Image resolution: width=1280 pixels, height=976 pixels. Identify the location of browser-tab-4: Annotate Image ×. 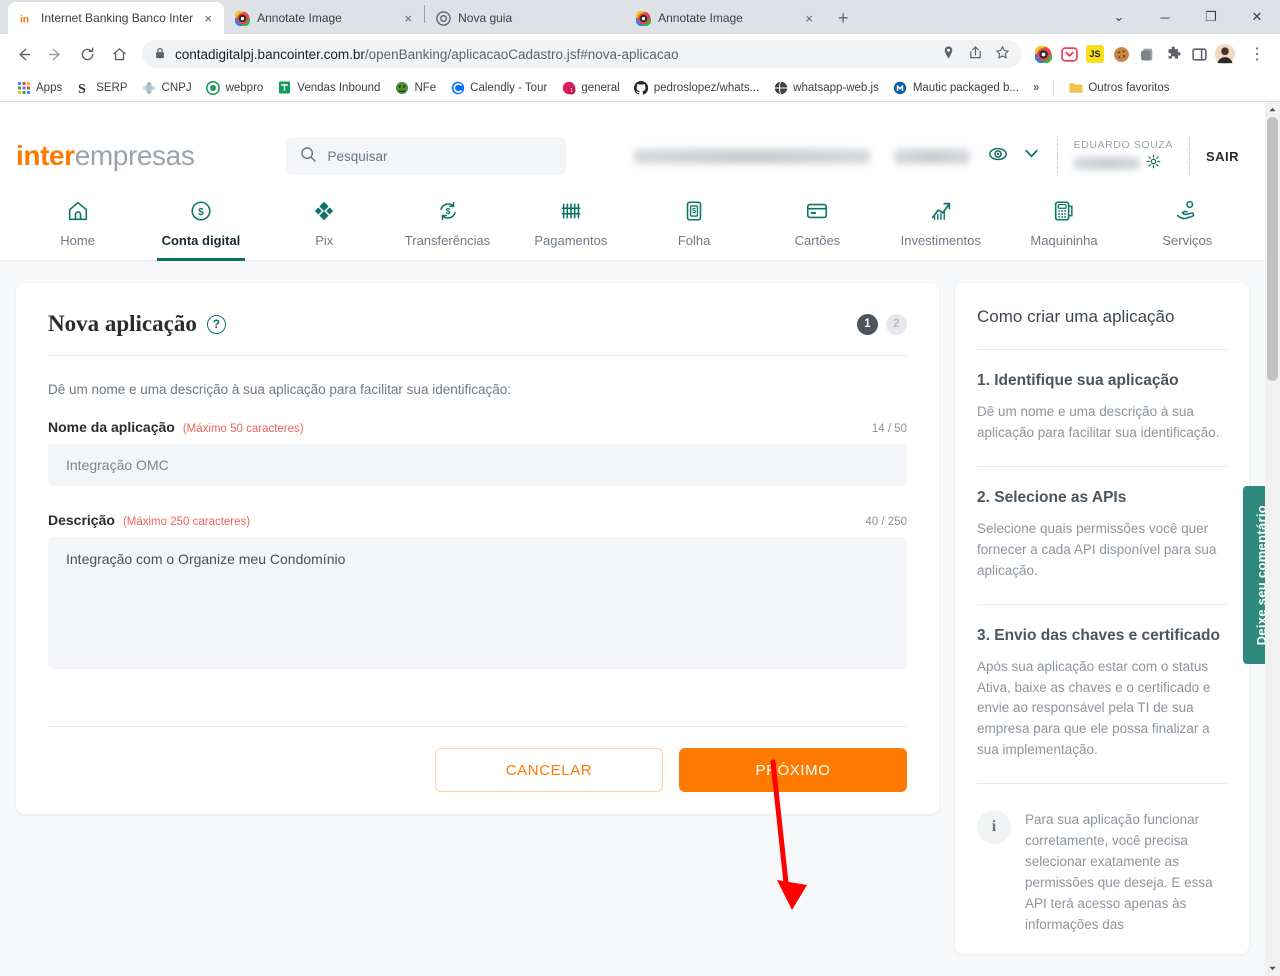
(725, 18).